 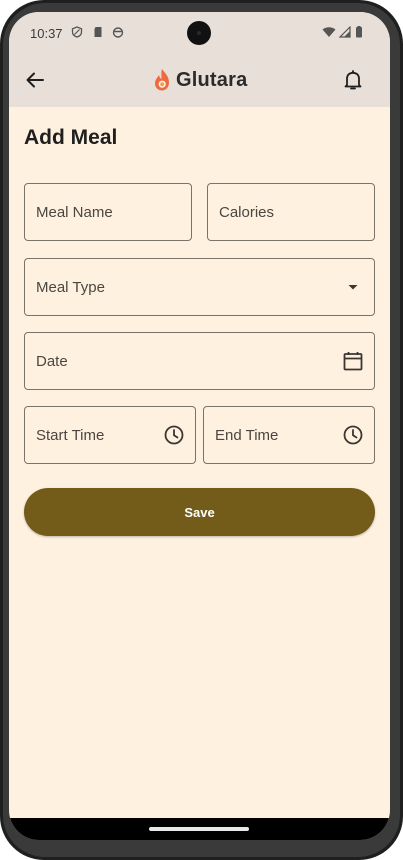 I want to click on calories-label: Calories, so click(x=247, y=212).